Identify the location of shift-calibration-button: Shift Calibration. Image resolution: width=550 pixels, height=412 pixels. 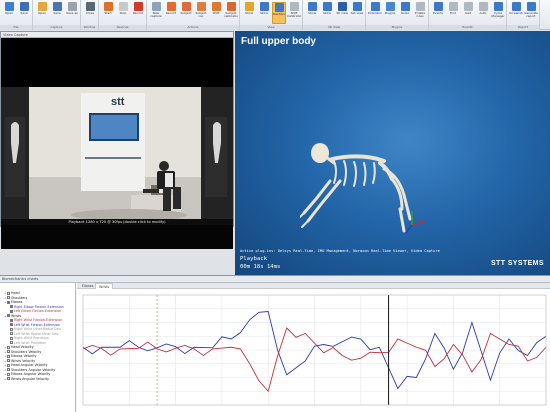
(294, 13).